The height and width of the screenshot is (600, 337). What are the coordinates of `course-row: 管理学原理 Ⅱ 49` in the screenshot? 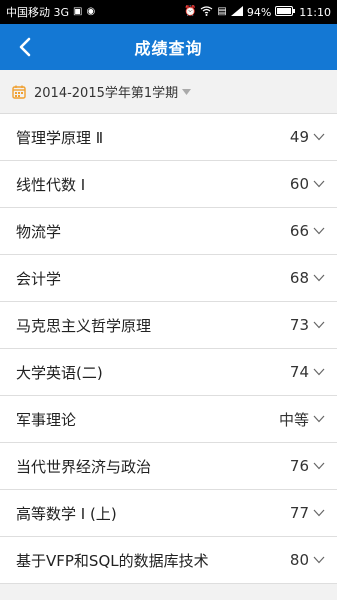 It's located at (168, 137).